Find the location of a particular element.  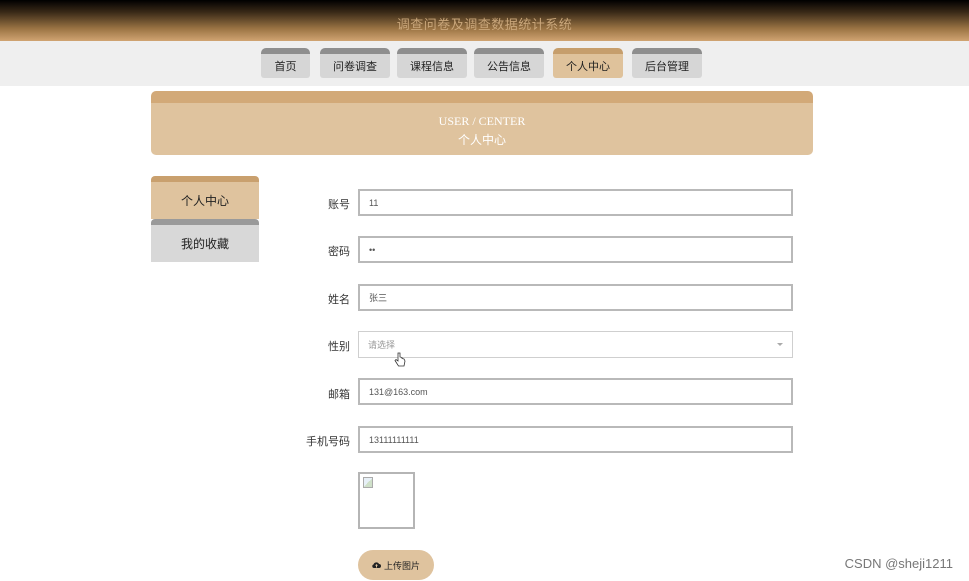

upload-label: 上传图片 is located at coordinates (401, 565).